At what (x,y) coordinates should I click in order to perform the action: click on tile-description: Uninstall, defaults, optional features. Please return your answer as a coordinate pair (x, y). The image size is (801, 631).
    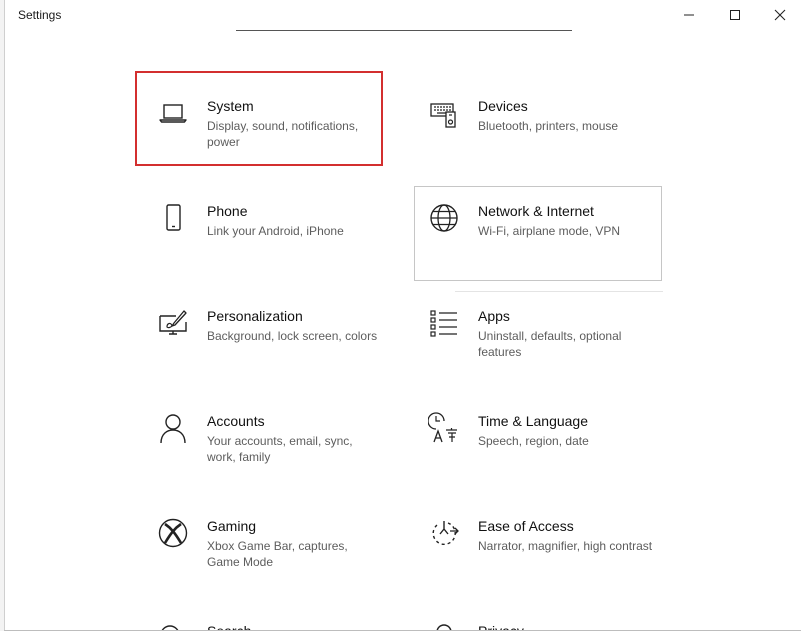
    Looking at the image, I should click on (550, 344).